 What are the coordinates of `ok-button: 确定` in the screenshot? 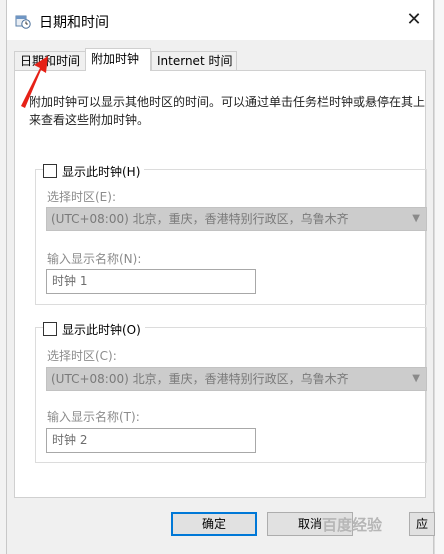 It's located at (214, 524).